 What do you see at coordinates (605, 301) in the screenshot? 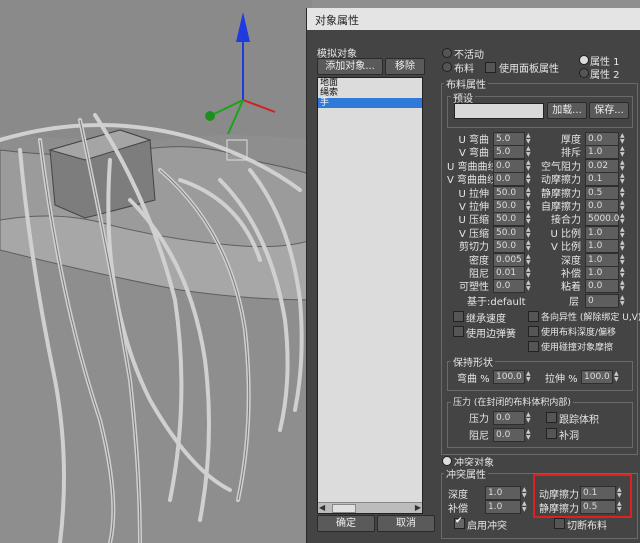
I see `layer-spinner: 0 ▲ ▼` at bounding box center [605, 301].